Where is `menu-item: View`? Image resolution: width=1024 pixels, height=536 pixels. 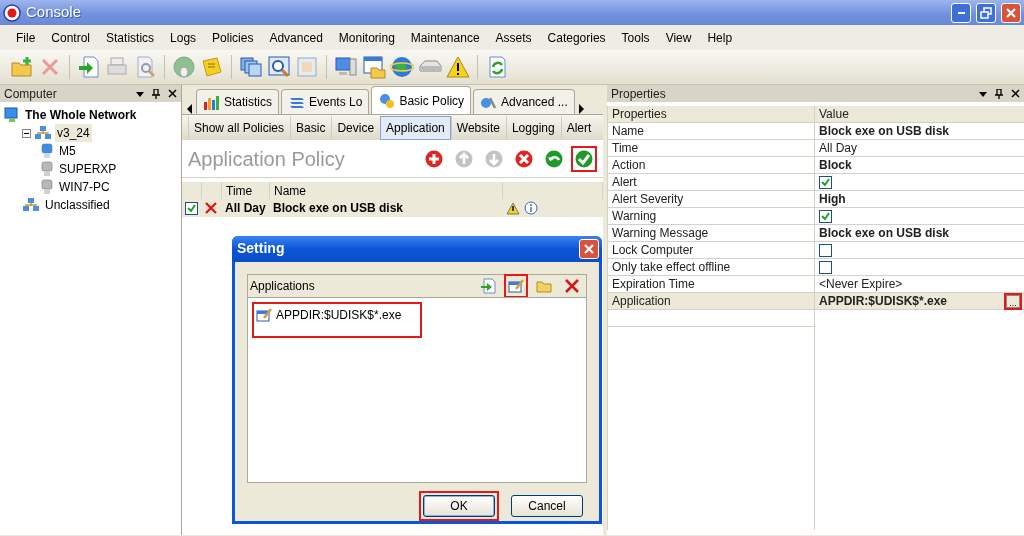 menu-item: View is located at coordinates (678, 37).